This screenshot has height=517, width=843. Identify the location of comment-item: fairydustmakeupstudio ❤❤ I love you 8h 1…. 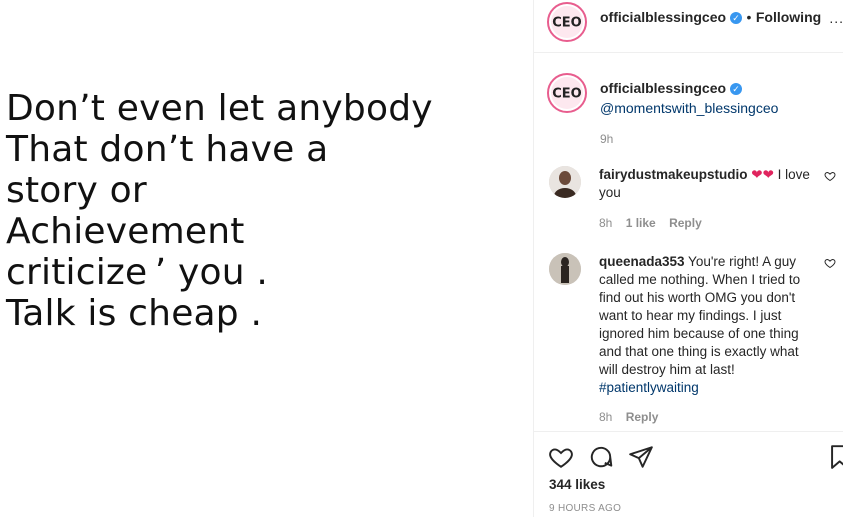
(692, 201).